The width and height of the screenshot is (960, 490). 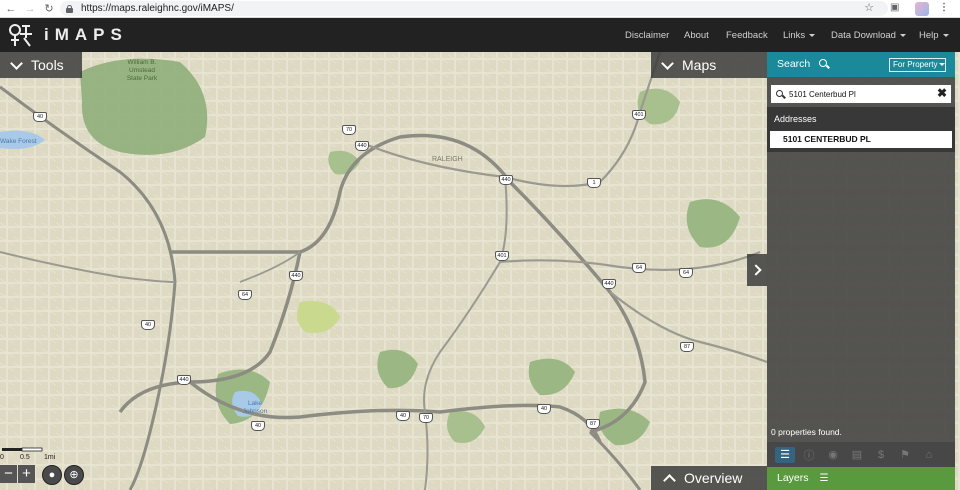 What do you see at coordinates (944, 7) in the screenshot?
I see `kebab-menu-icon: ⋮` at bounding box center [944, 7].